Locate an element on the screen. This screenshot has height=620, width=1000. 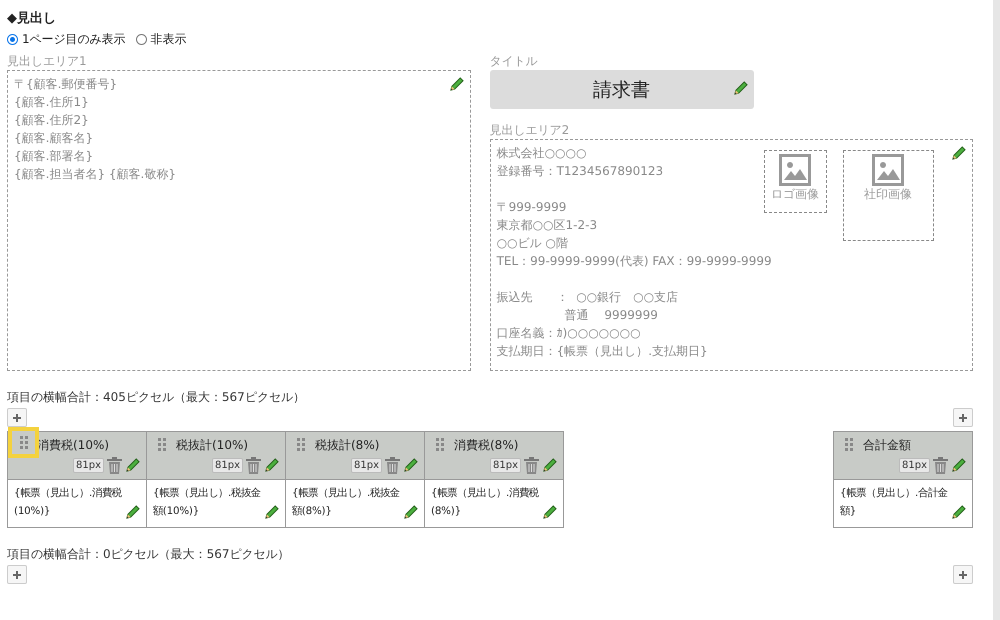
body-text: 〒999-9999 is located at coordinates (531, 207).